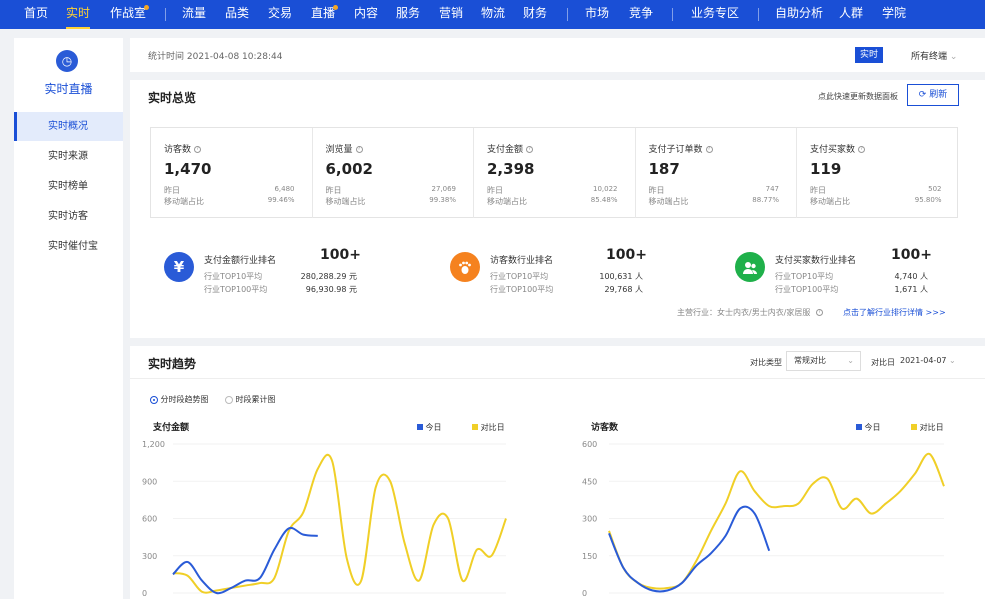 This screenshot has height=599, width=985. I want to click on refresh-icon: ⟳, so click(922, 95).